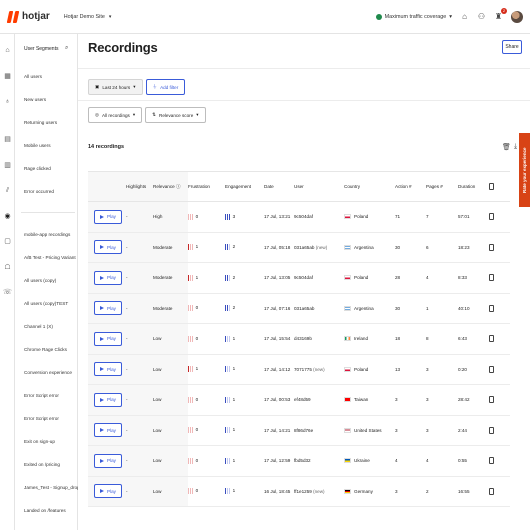  What do you see at coordinates (524, 170) in the screenshot?
I see `rate-experience-tab: Rate your experience` at bounding box center [524, 170].